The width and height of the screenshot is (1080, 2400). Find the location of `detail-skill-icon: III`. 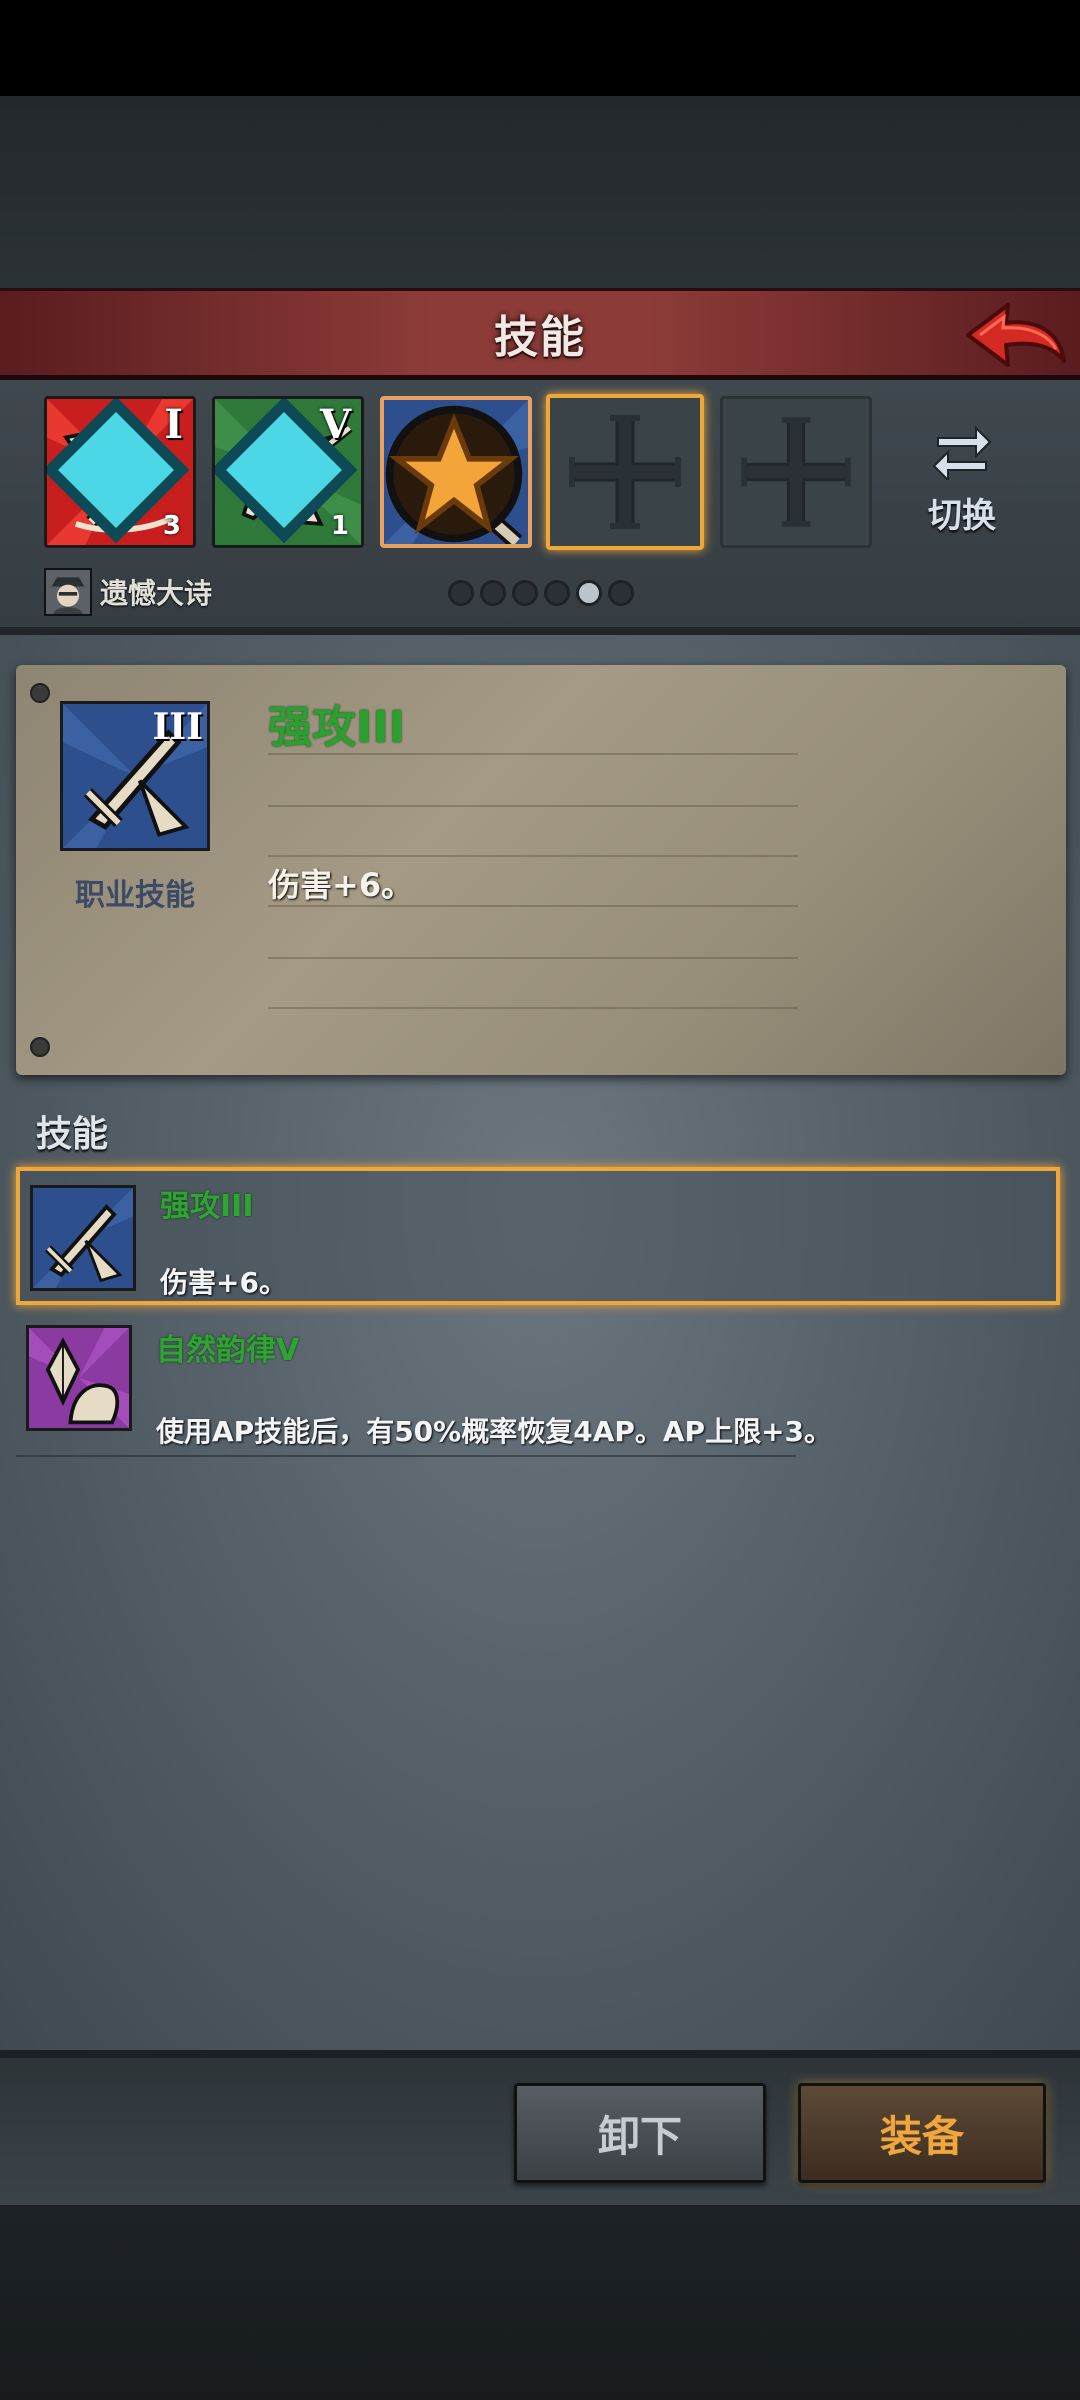

detail-skill-icon: III is located at coordinates (135, 776).